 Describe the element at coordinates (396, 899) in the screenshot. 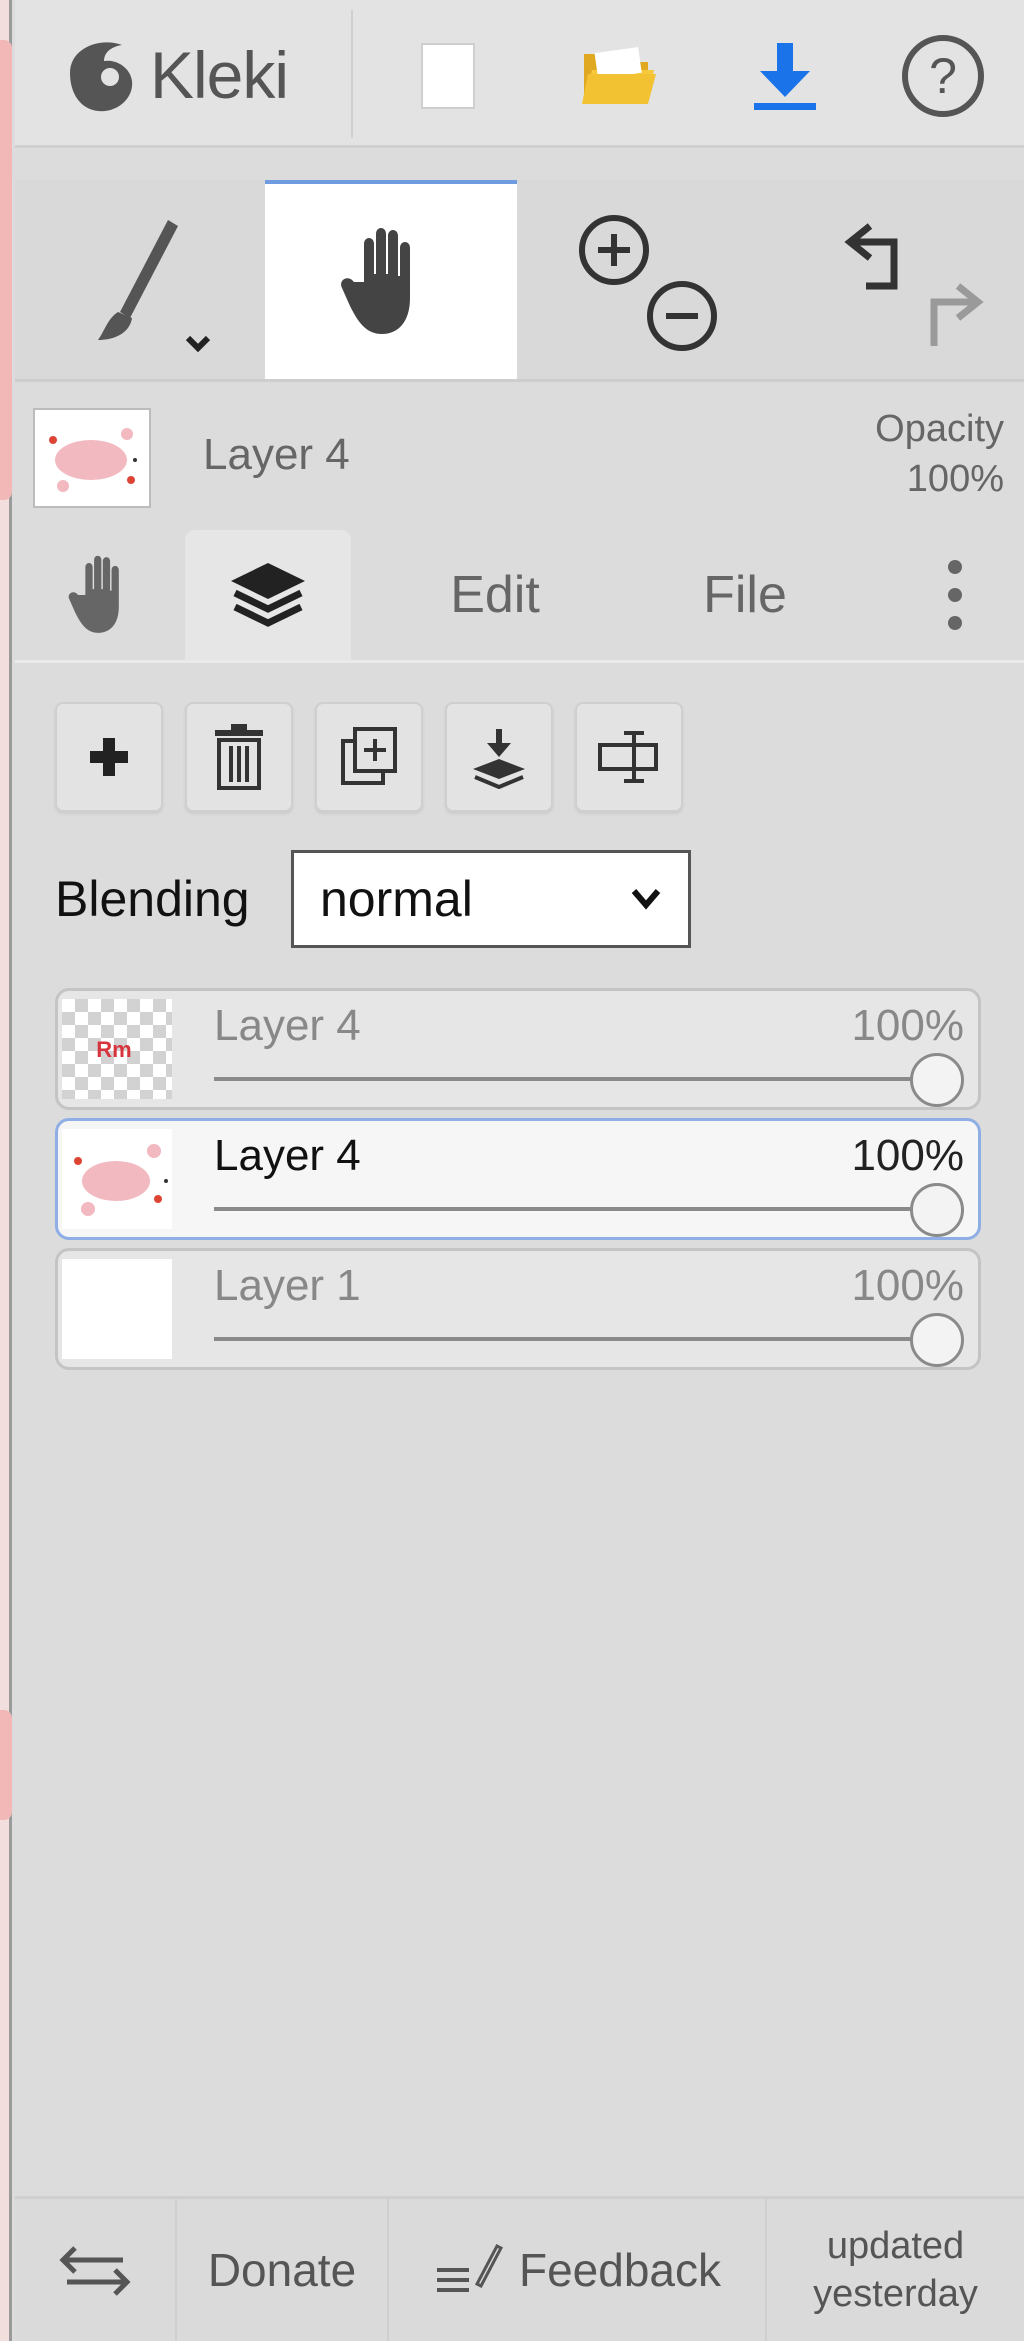

I see `blending-value: normal` at that location.